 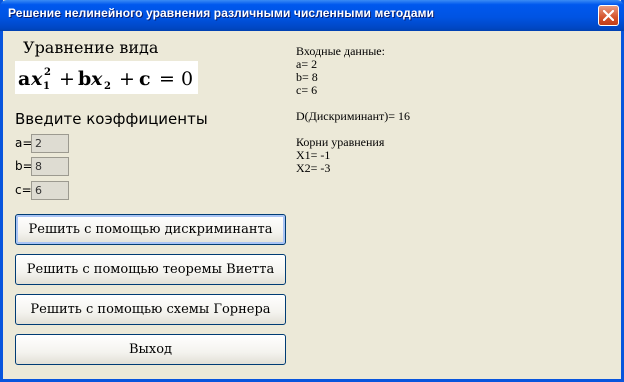 I want to click on equation-title: Уравнение вида, so click(x=91, y=47).